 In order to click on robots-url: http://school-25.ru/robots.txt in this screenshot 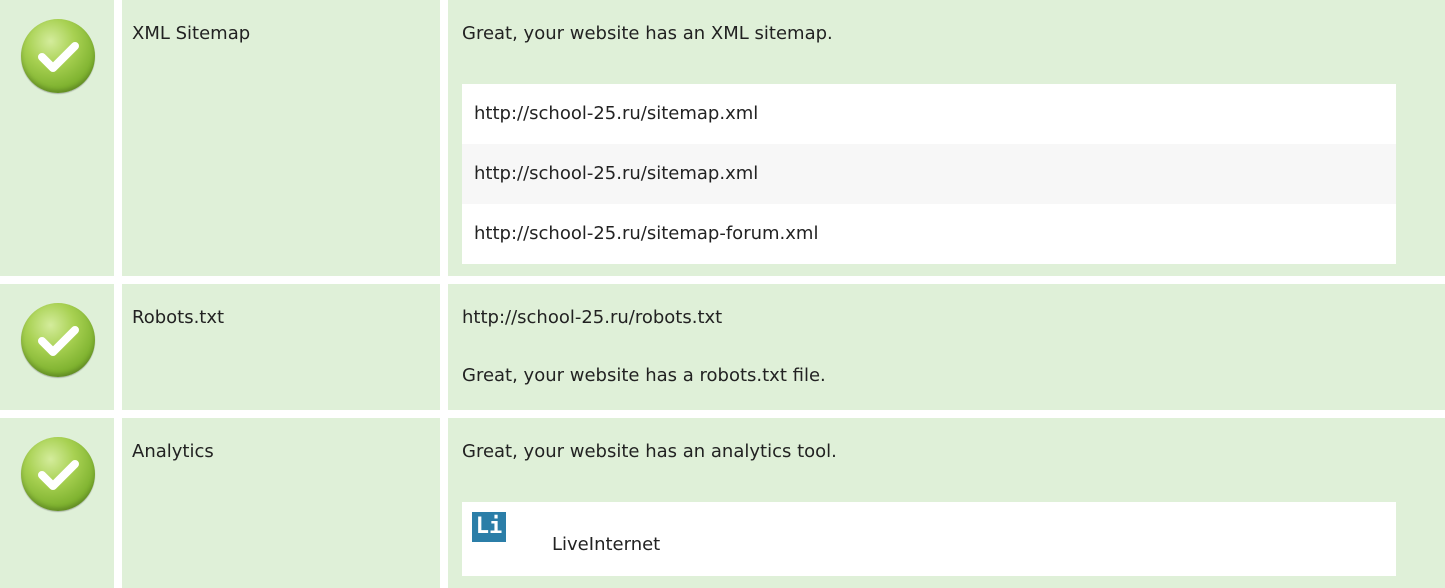, I will do `click(592, 318)`.